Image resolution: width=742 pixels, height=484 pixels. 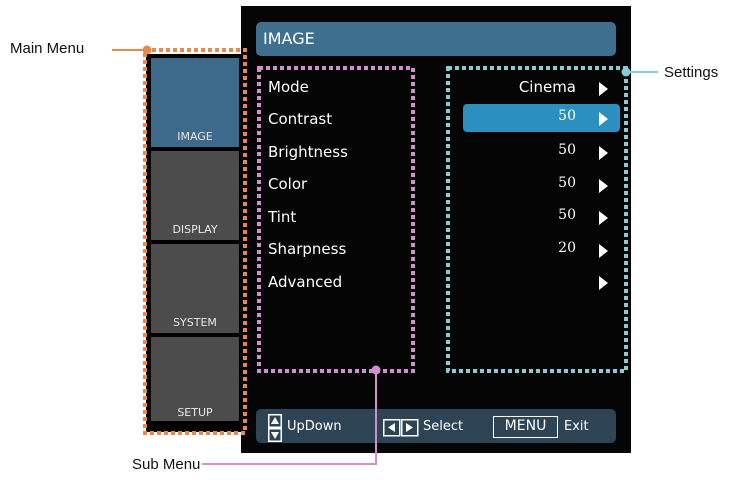 I want to click on main-menu-outline, so click(x=195, y=241).